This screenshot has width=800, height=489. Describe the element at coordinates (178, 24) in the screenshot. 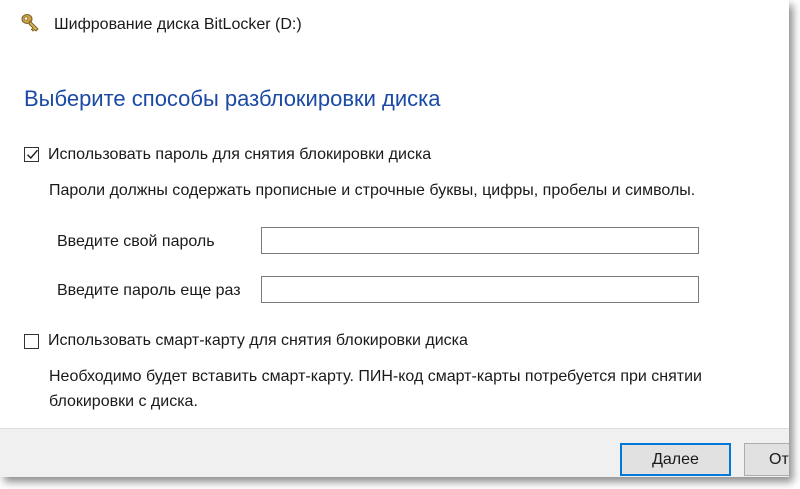

I see `window-title: Шифрование диска BitLocker (D:)` at that location.